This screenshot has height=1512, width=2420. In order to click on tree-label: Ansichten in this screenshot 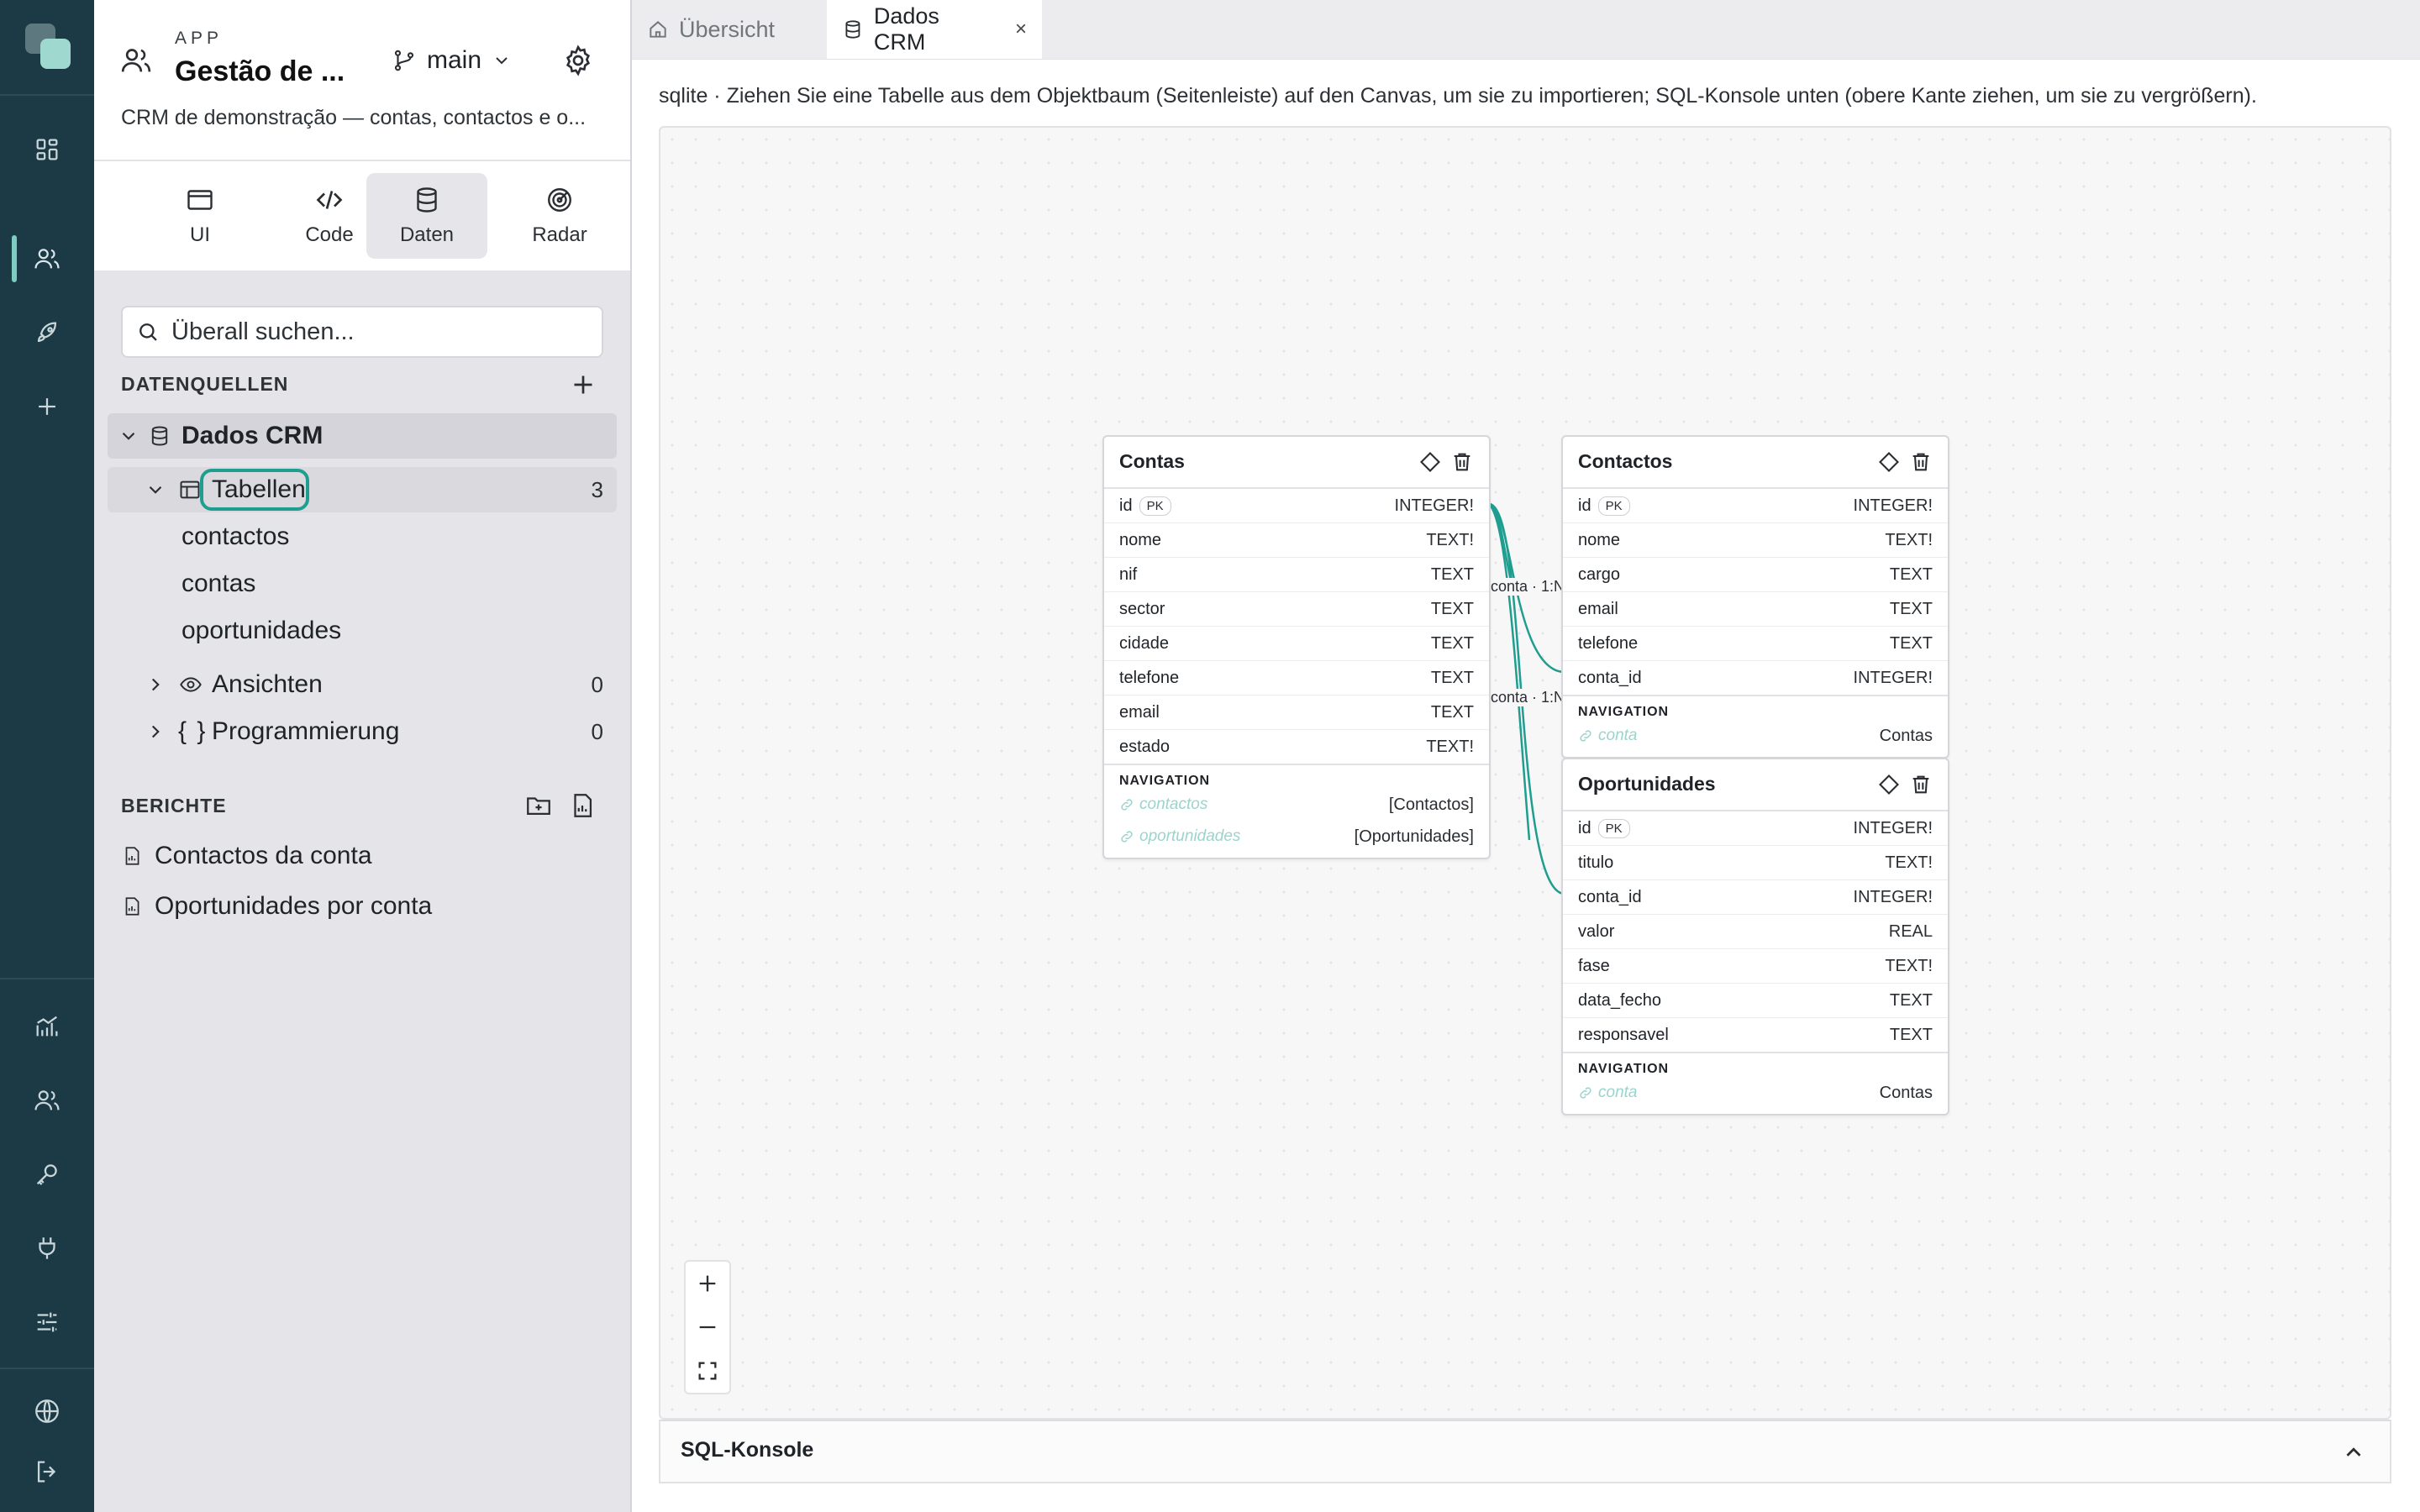, I will do `click(268, 684)`.